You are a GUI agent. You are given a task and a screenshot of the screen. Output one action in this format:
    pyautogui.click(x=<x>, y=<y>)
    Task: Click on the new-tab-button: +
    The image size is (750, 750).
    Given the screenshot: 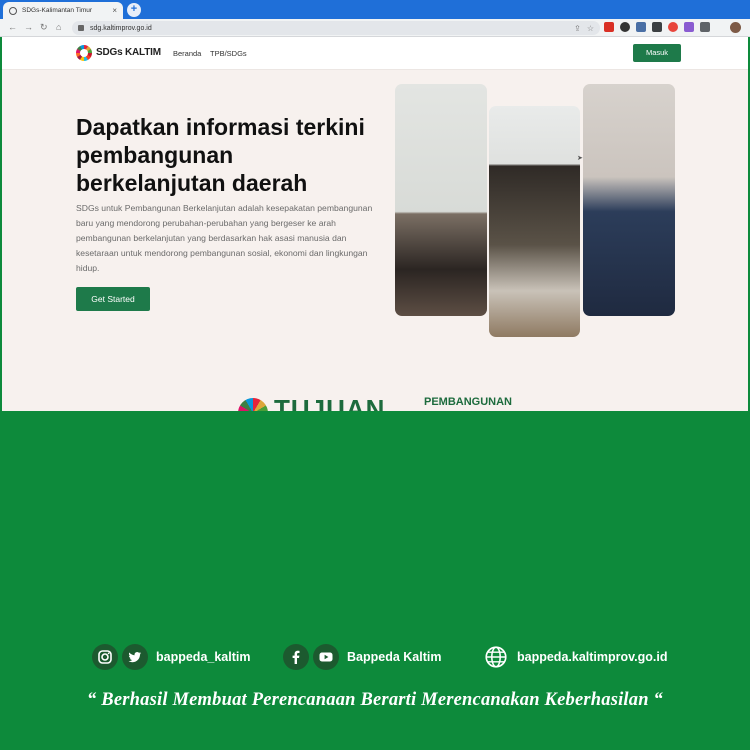 What is the action you would take?
    pyautogui.click(x=134, y=10)
    